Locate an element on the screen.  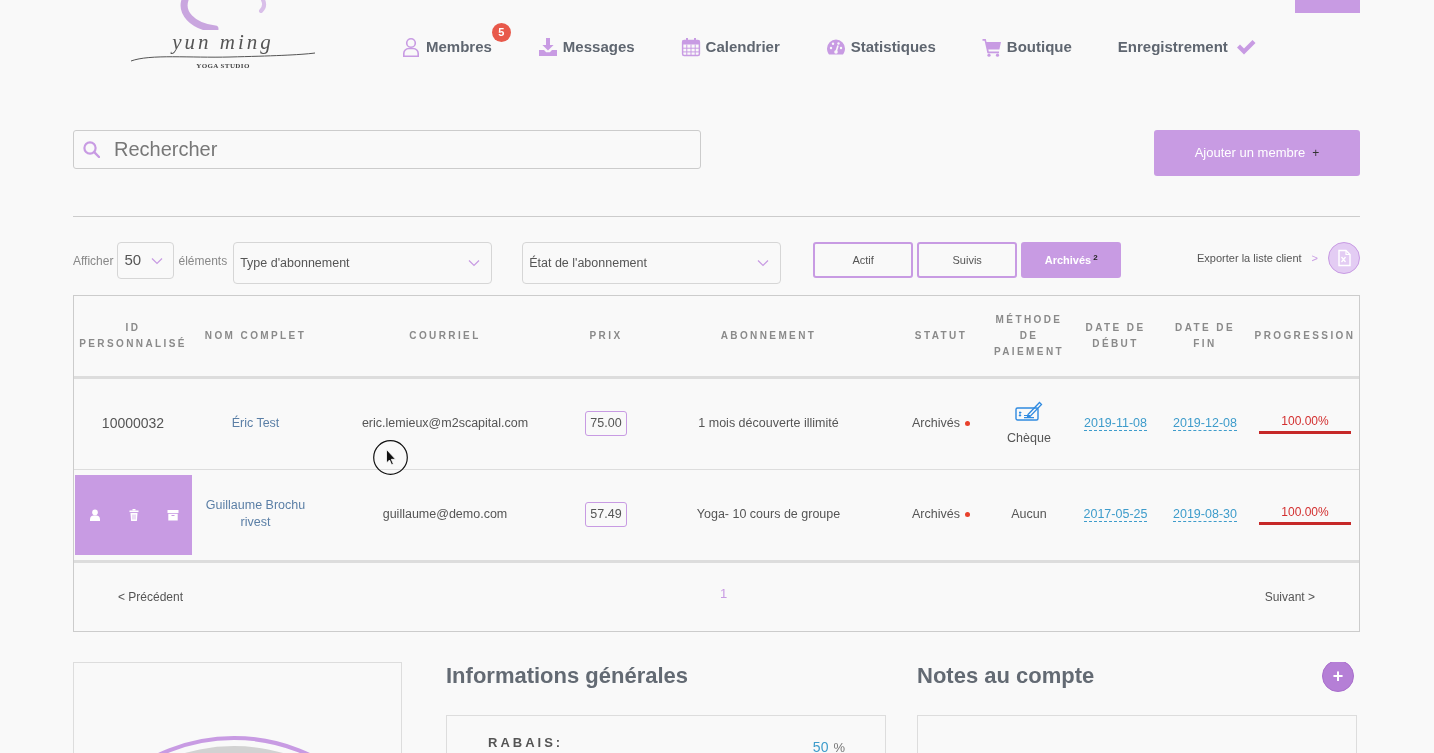
download-icon is located at coordinates (547, 47).